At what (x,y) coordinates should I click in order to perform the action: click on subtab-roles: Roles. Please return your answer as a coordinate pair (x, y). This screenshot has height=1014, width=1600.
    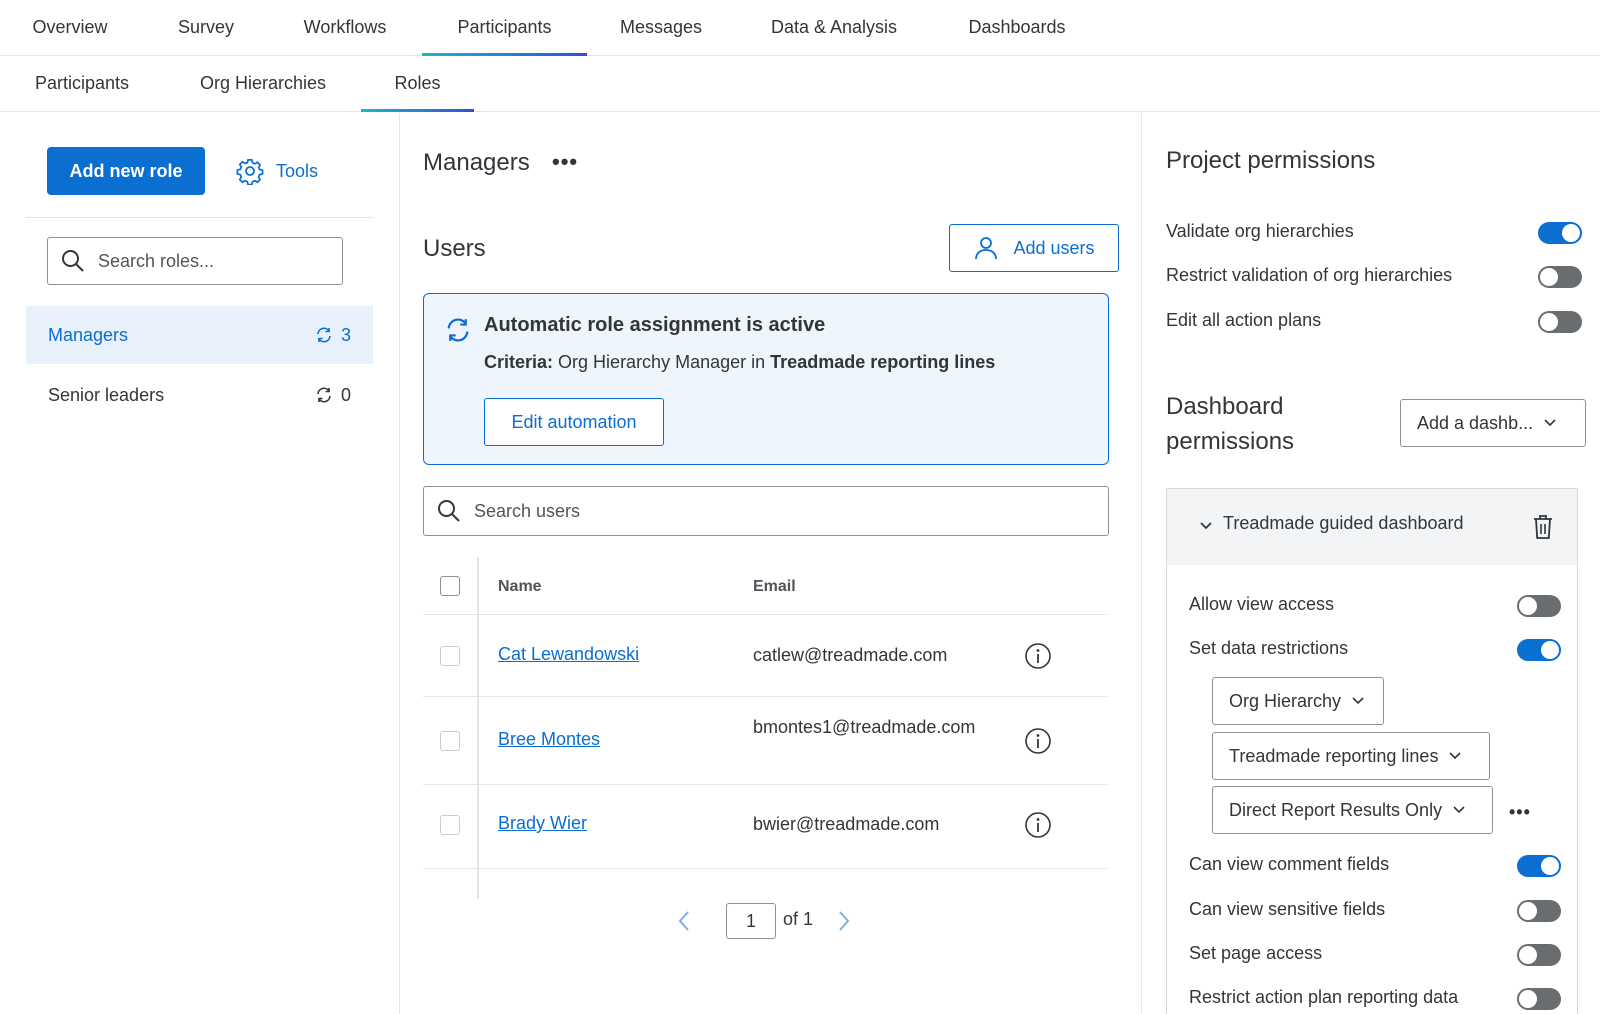
    Looking at the image, I should click on (417, 84).